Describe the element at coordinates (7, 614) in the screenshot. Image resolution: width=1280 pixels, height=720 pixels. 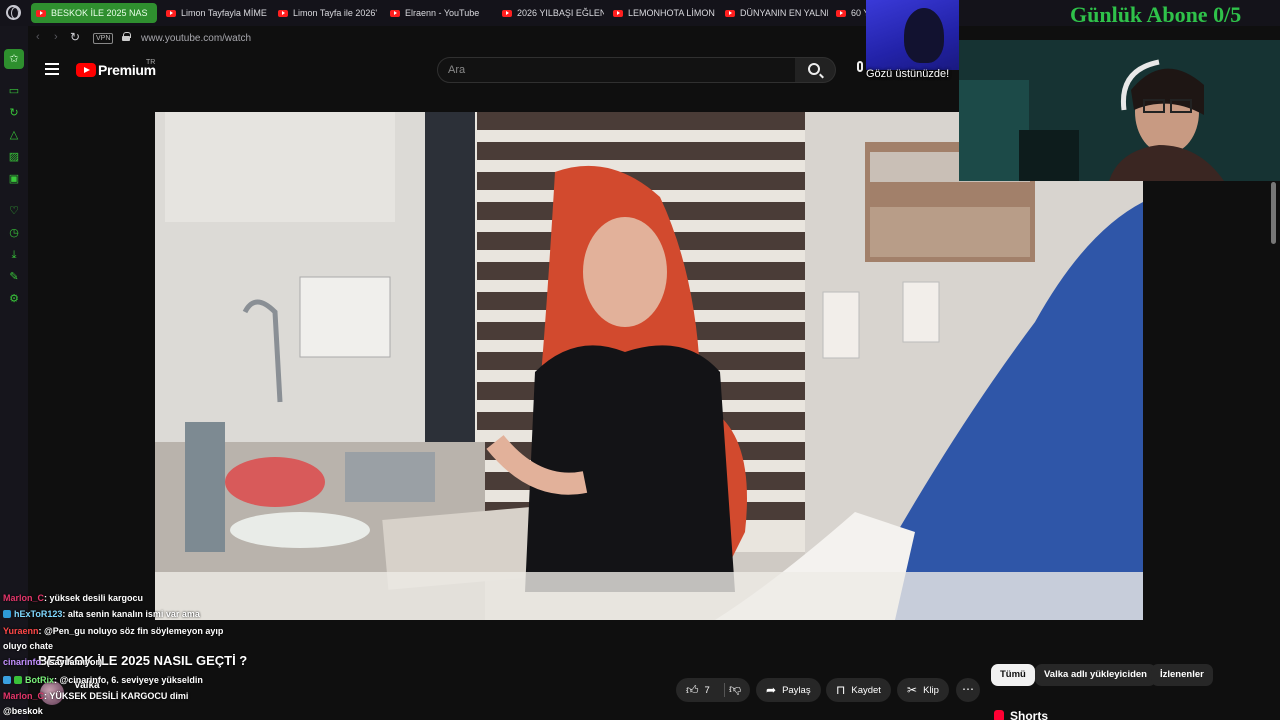
I see `subscriber-badge-icon` at that location.